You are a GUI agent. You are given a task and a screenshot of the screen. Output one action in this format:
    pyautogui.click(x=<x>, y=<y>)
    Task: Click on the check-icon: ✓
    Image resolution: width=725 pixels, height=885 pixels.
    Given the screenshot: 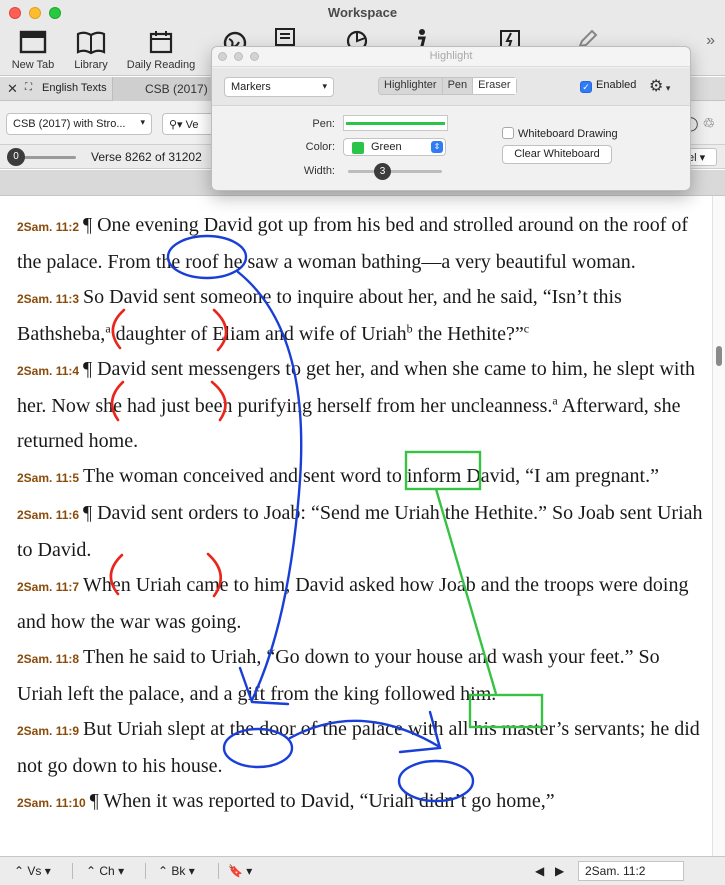 What is the action you would take?
    pyautogui.click(x=586, y=87)
    